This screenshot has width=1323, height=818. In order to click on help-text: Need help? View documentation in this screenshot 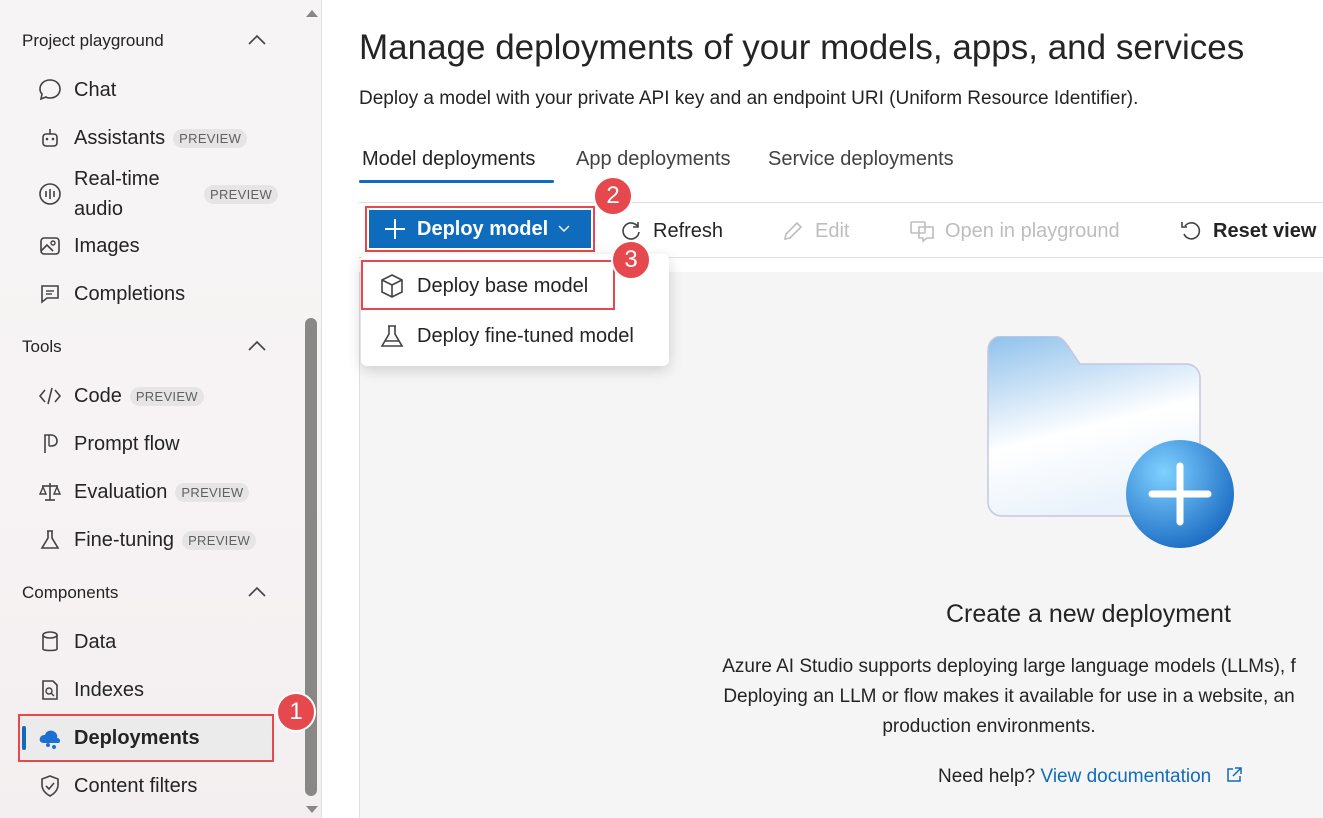, I will do `click(1090, 777)`.